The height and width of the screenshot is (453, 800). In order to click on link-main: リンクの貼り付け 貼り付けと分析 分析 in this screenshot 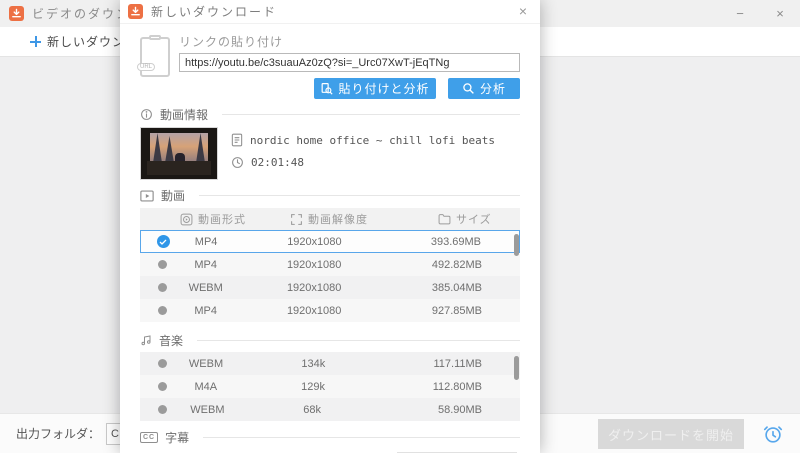, I will do `click(349, 66)`.